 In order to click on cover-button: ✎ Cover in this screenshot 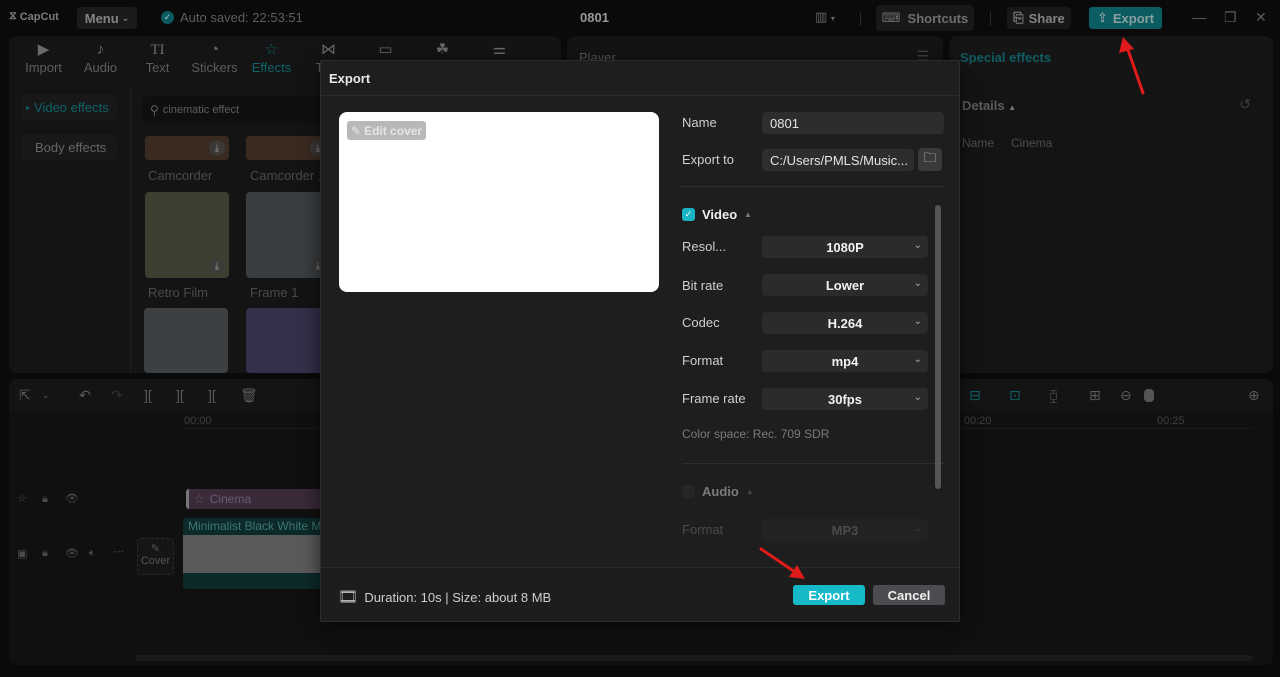, I will do `click(155, 556)`.